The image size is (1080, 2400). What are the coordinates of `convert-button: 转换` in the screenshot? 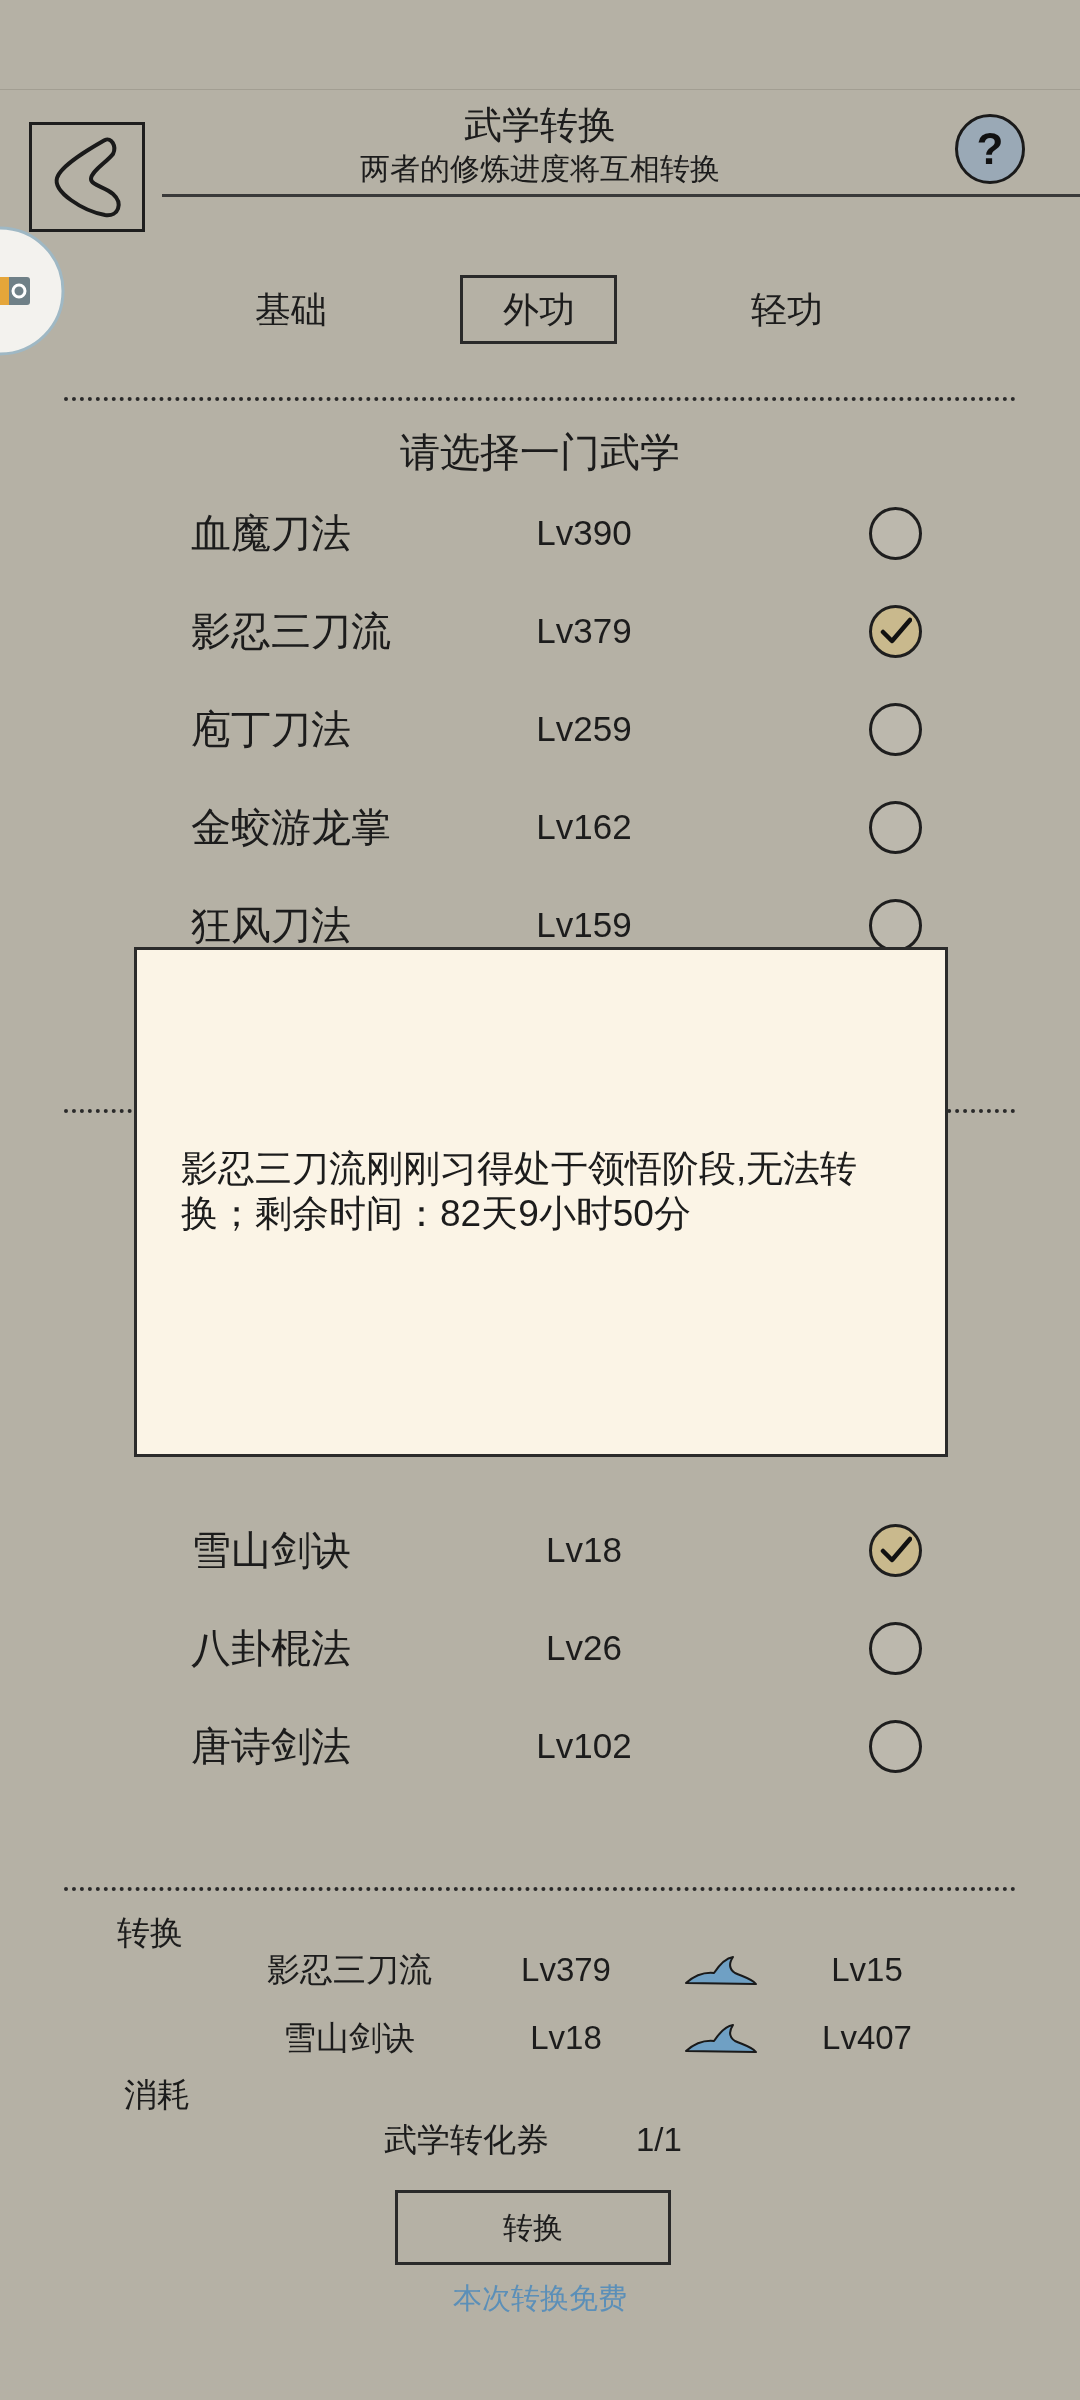 It's located at (533, 2227).